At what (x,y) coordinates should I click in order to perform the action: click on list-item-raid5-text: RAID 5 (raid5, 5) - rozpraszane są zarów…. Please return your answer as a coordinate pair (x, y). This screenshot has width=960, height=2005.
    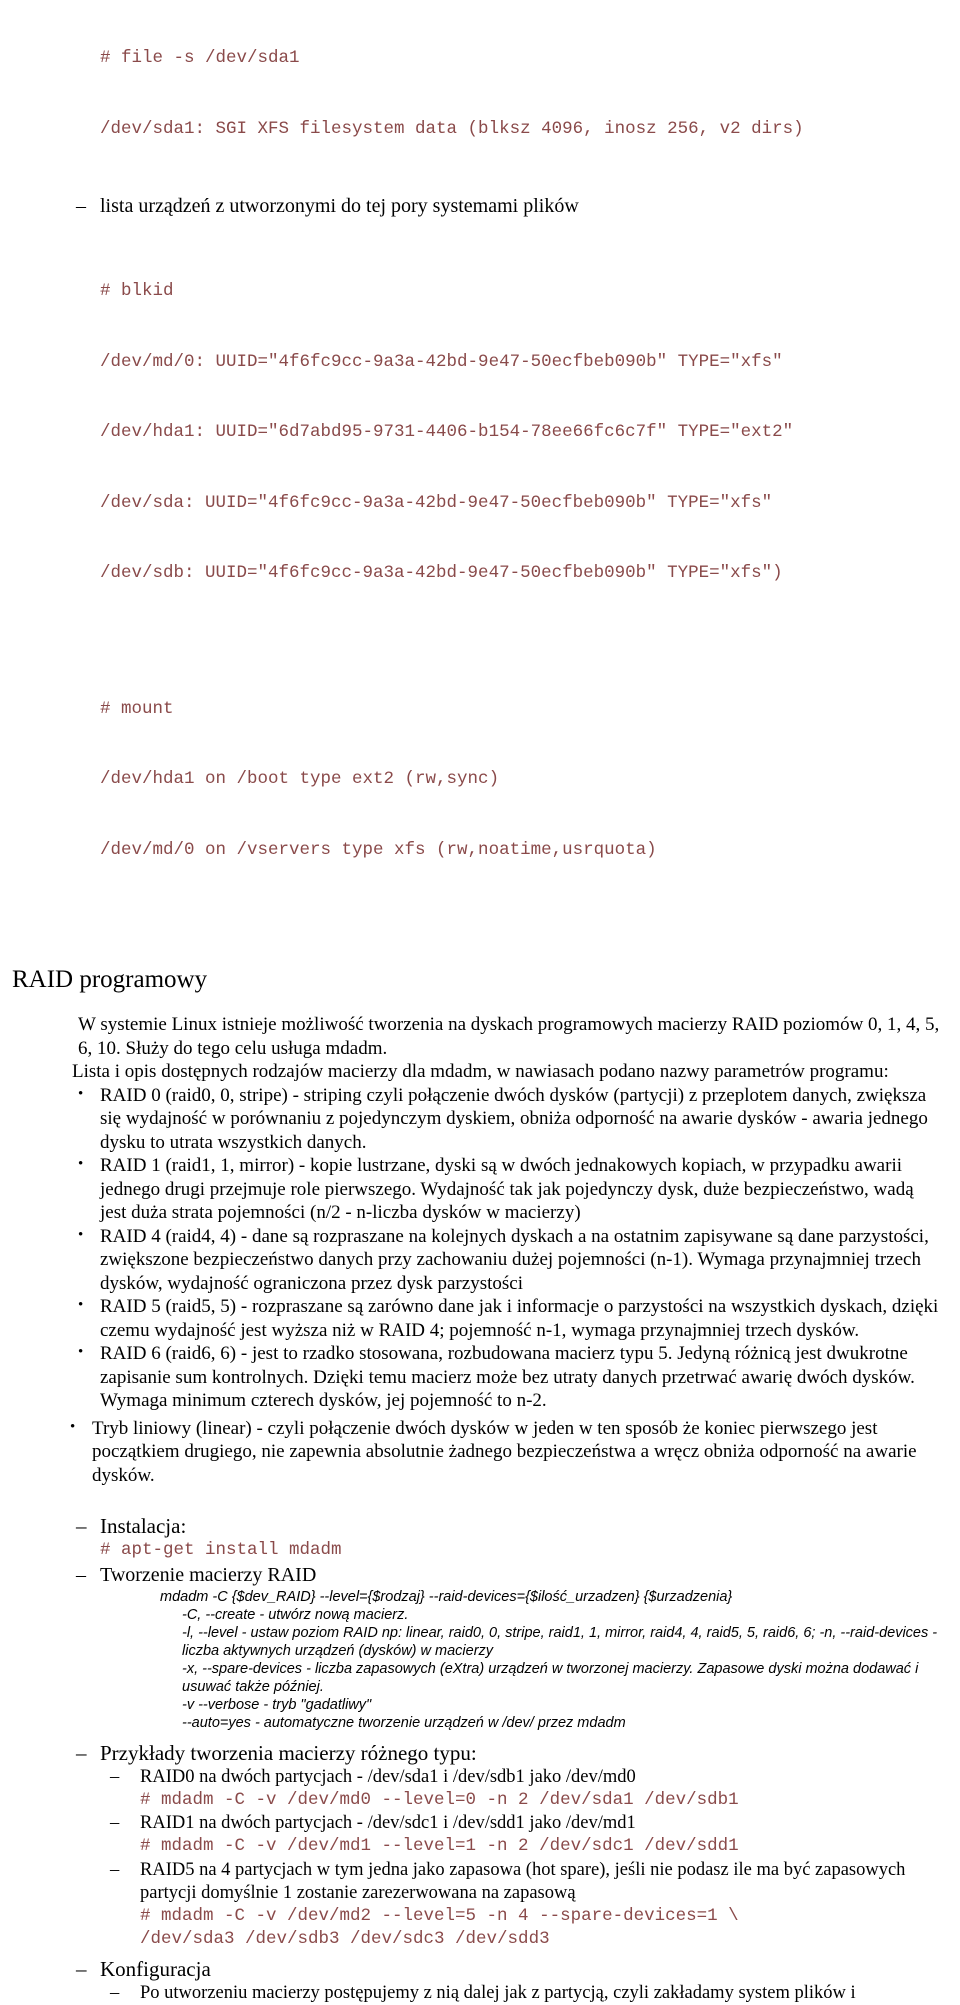
    Looking at the image, I should click on (519, 1318).